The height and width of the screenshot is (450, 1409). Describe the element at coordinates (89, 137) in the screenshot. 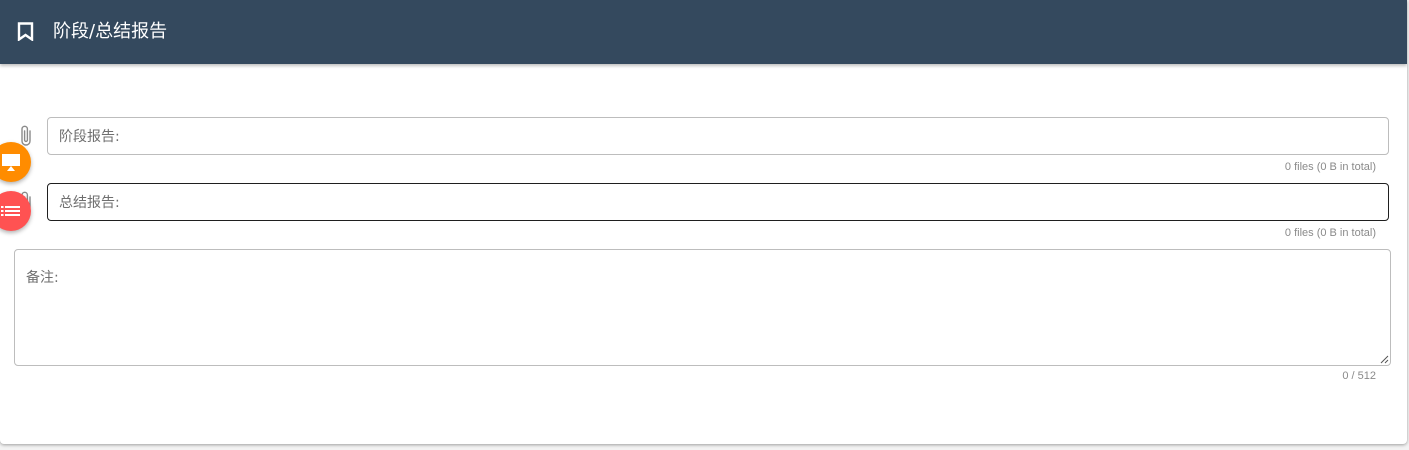

I see `stage-report-label: 阶段报告:` at that location.